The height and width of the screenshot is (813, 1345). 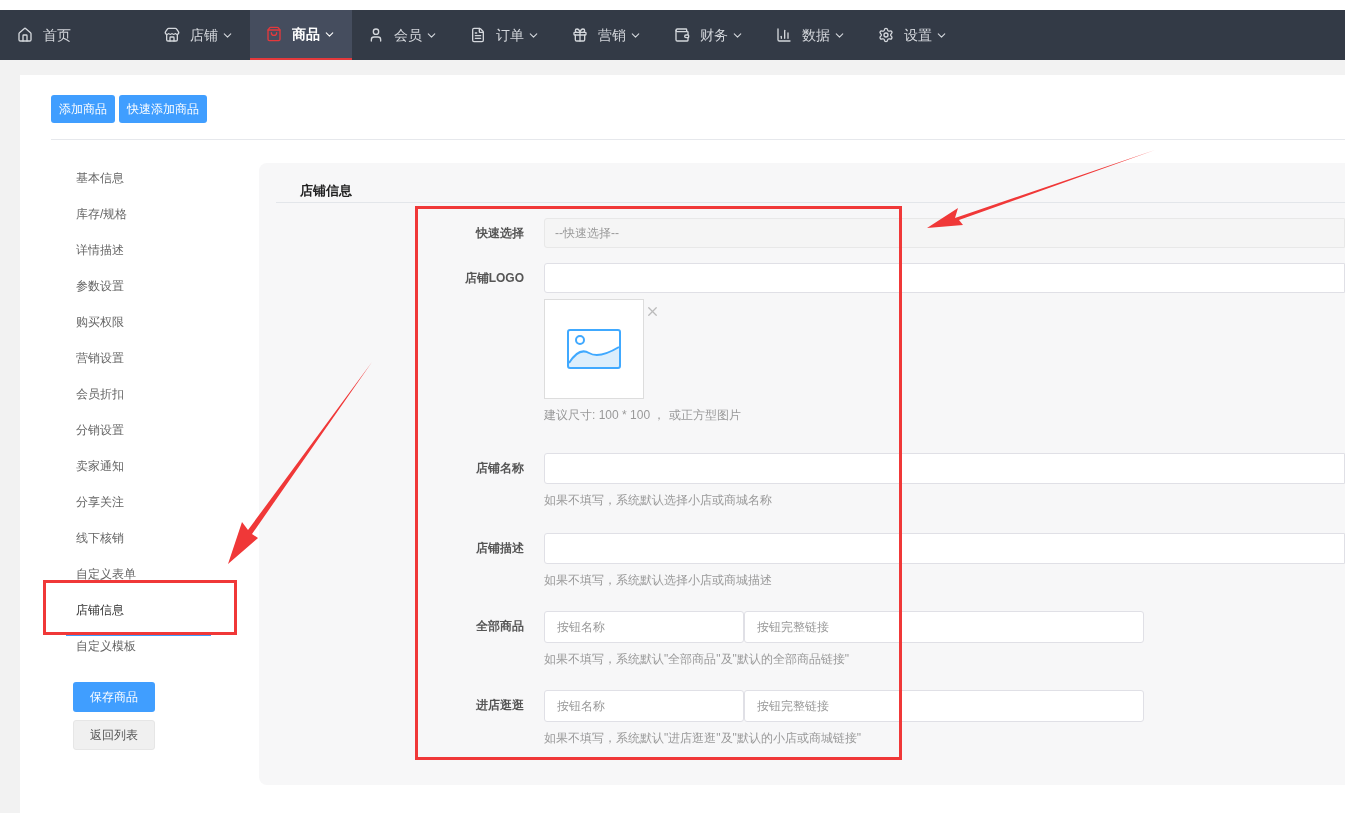 What do you see at coordinates (376, 35) in the screenshot?
I see `user-icon` at bounding box center [376, 35].